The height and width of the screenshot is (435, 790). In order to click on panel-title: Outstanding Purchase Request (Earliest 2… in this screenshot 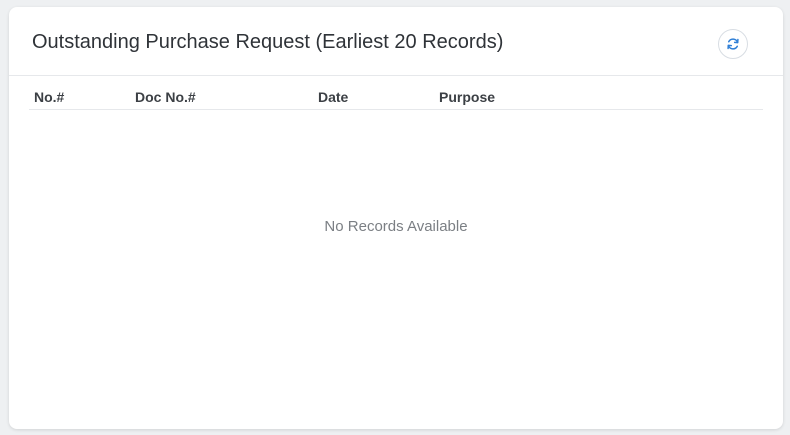, I will do `click(268, 42)`.